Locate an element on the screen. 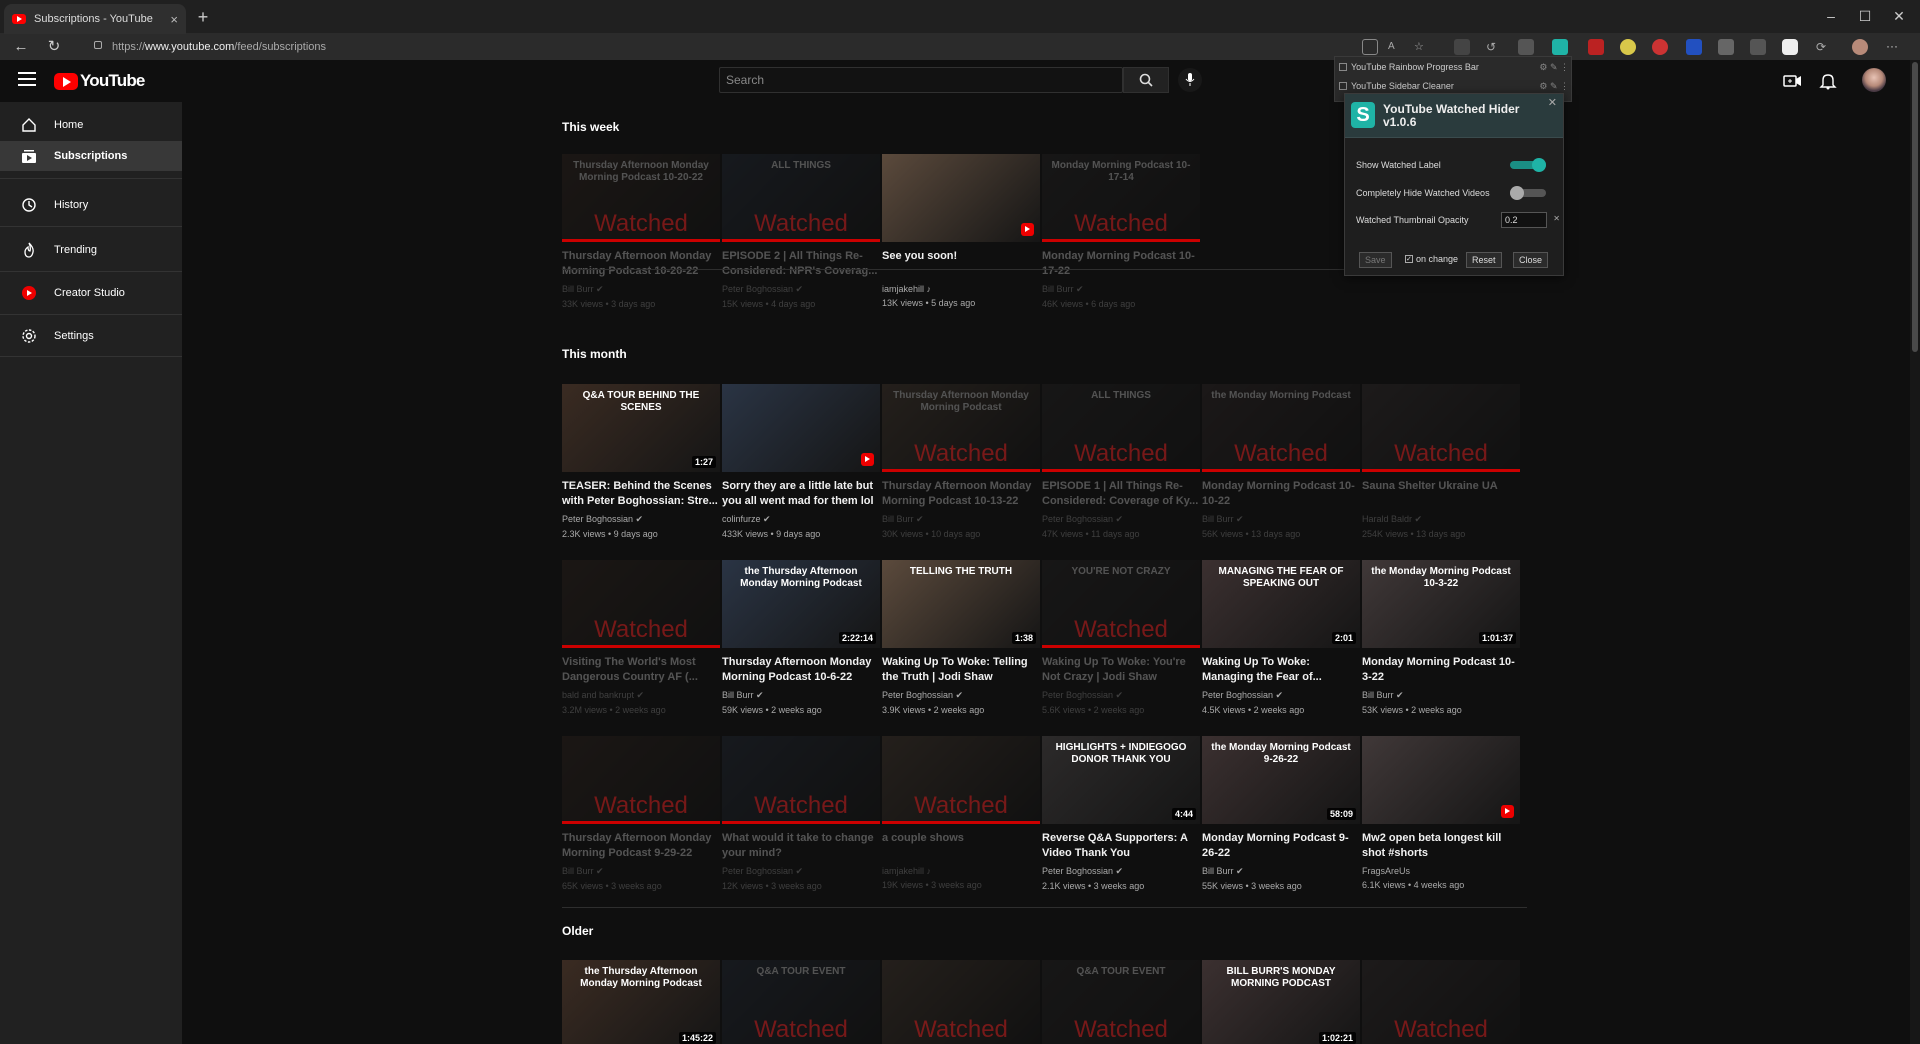 The height and width of the screenshot is (1044, 1920). video-thumbnail: YOU'RE NOT CRAZYWatched is located at coordinates (1121, 604).